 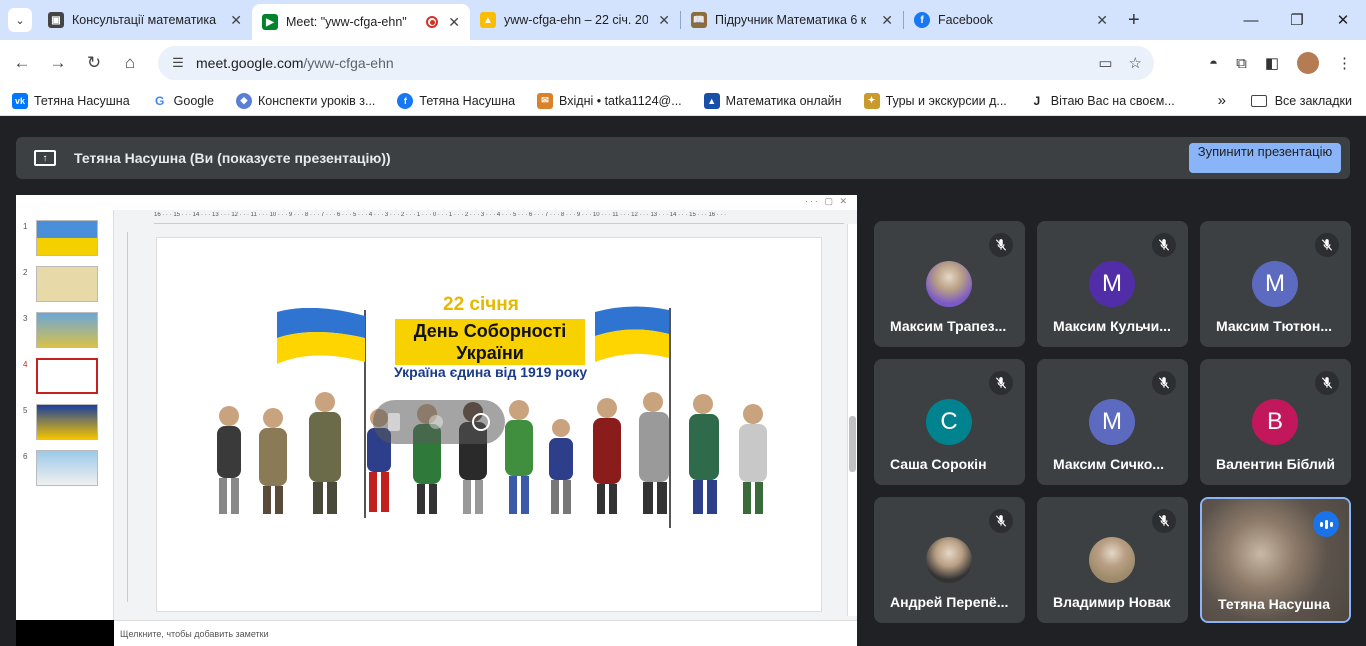 I want to click on tab-title: Facebook, so click(x=965, y=20).